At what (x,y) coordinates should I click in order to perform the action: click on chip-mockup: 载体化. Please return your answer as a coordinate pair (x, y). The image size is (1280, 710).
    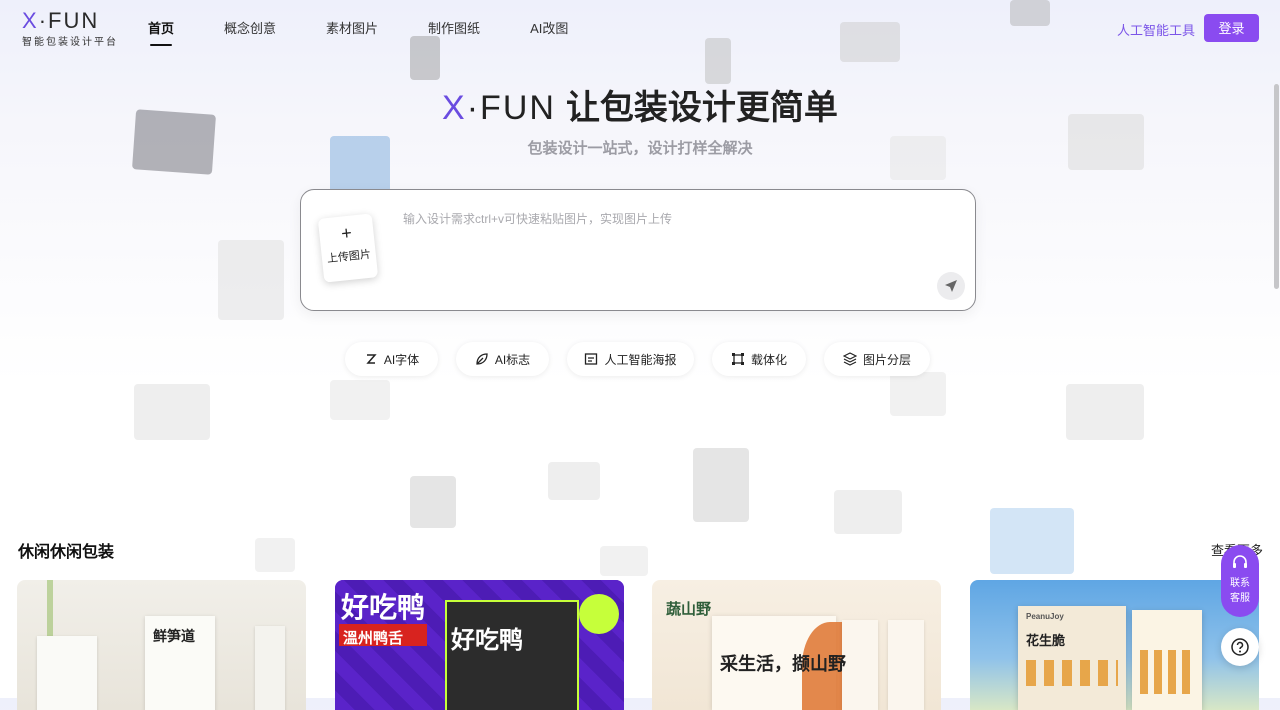
    Looking at the image, I should click on (759, 359).